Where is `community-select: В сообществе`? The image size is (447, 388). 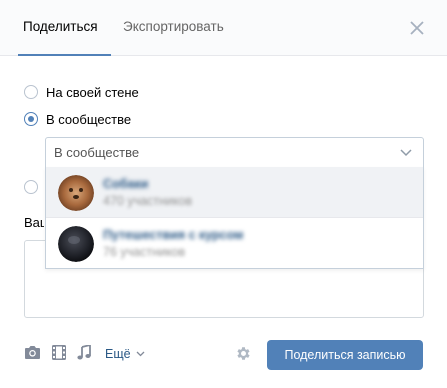
community-select: В сообществе is located at coordinates (234, 152).